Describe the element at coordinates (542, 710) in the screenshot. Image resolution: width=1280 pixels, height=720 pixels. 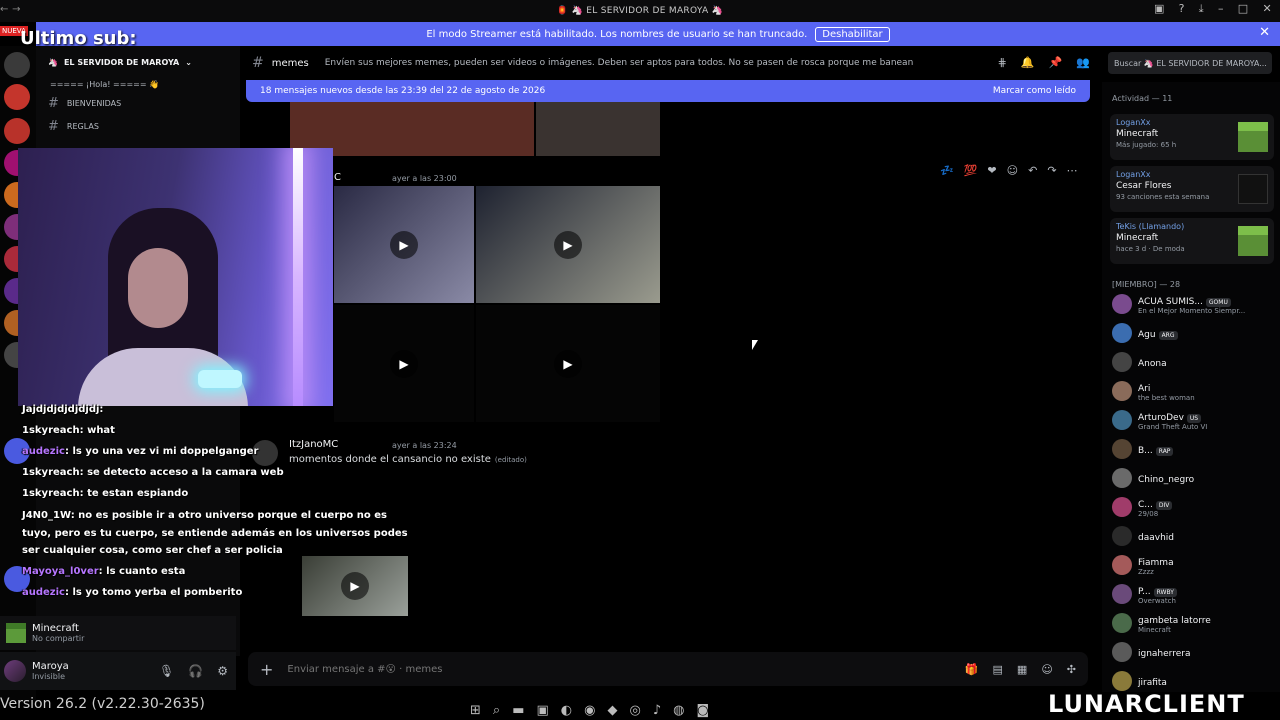
I see `store-icon: ▣` at that location.